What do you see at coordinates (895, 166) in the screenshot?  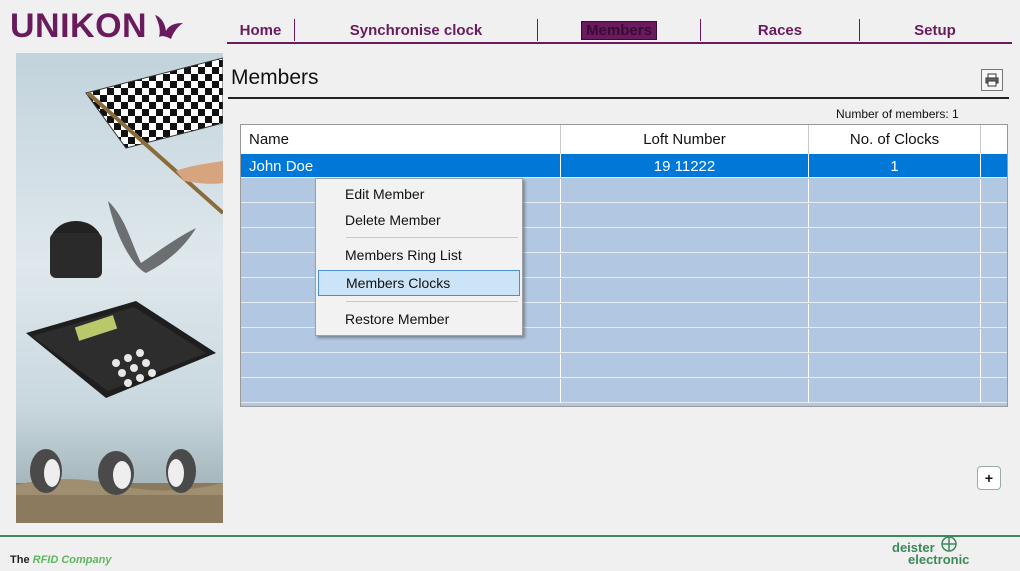 I see `cell-no-of-clocks: 1` at bounding box center [895, 166].